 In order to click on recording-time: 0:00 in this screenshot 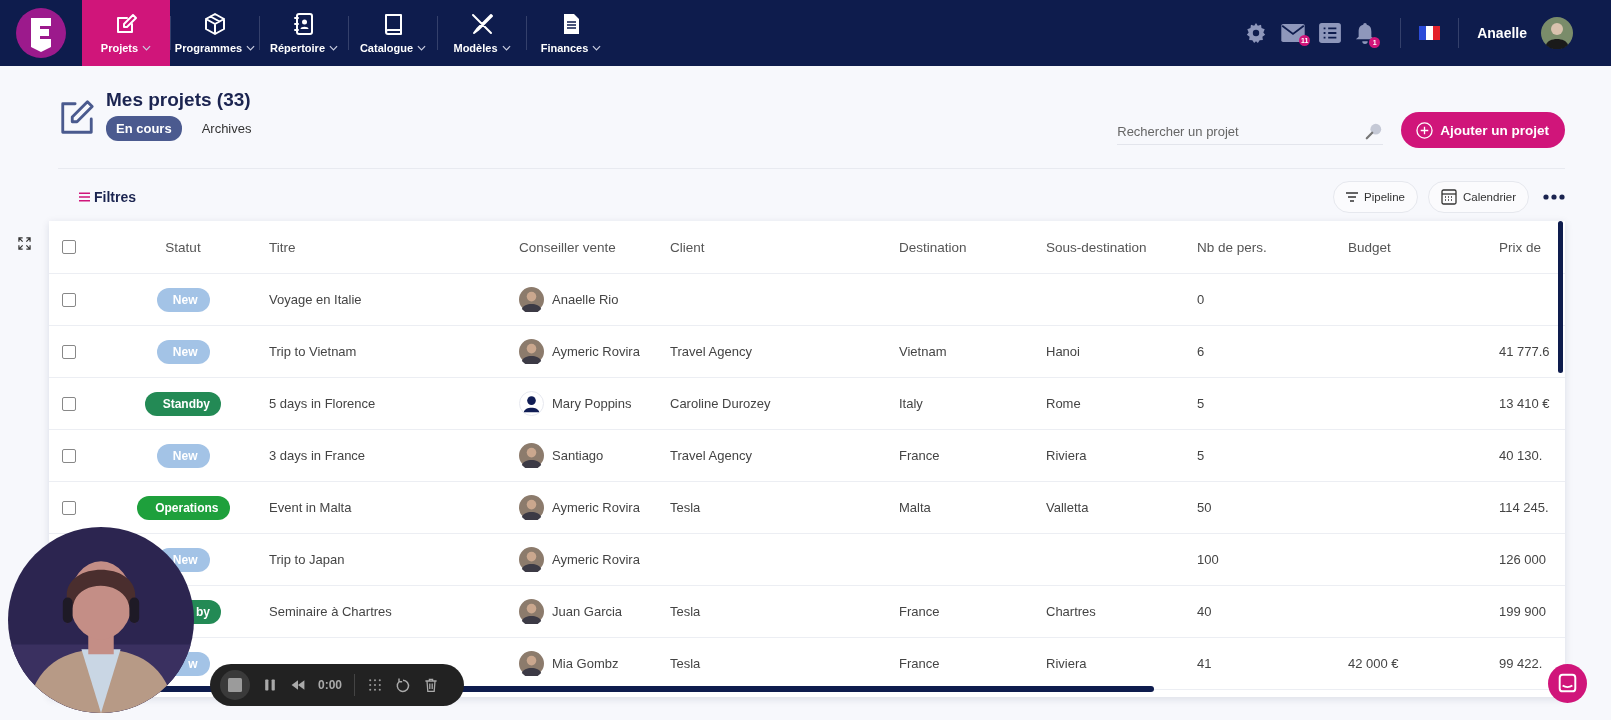, I will do `click(330, 685)`.